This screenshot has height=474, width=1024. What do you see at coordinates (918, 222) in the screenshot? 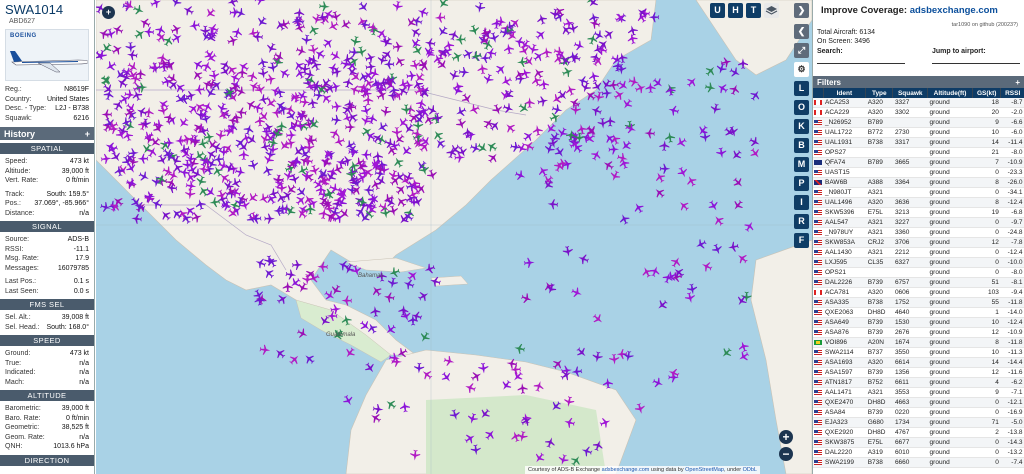
I see `table-row: AAL547 A321 3227 ground 0 -9.7` at bounding box center [918, 222].